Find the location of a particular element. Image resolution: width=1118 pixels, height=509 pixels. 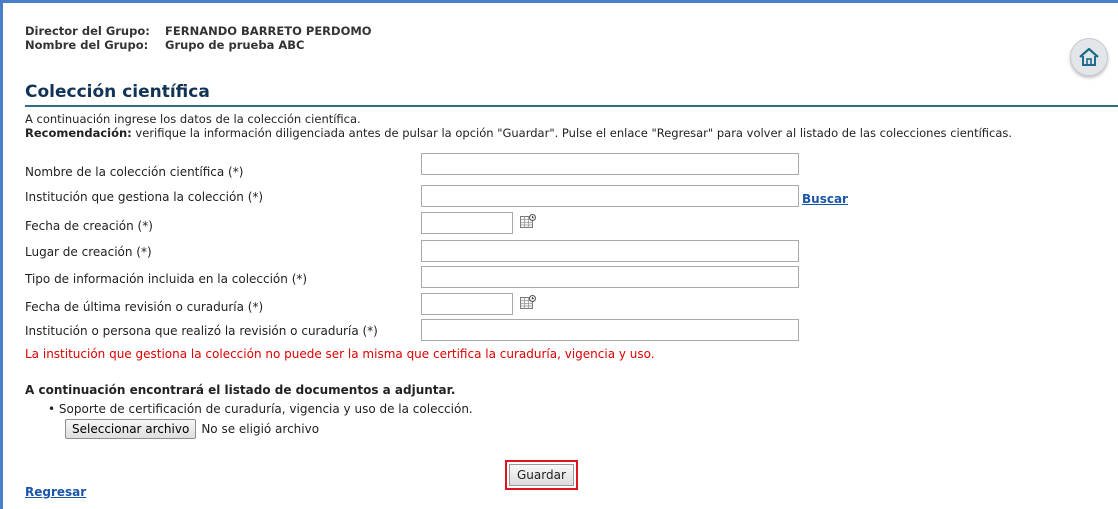

row-nombre: Nombre de la colección científica (*) is located at coordinates (565, 166).